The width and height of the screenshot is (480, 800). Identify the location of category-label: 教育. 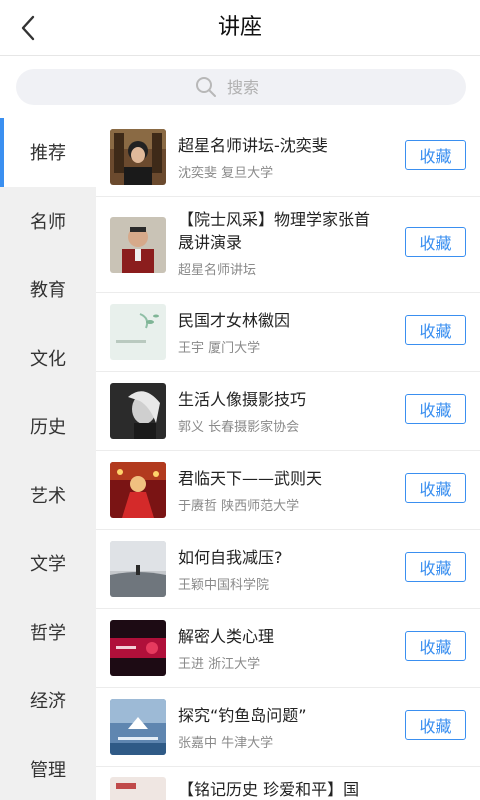
(48, 291).